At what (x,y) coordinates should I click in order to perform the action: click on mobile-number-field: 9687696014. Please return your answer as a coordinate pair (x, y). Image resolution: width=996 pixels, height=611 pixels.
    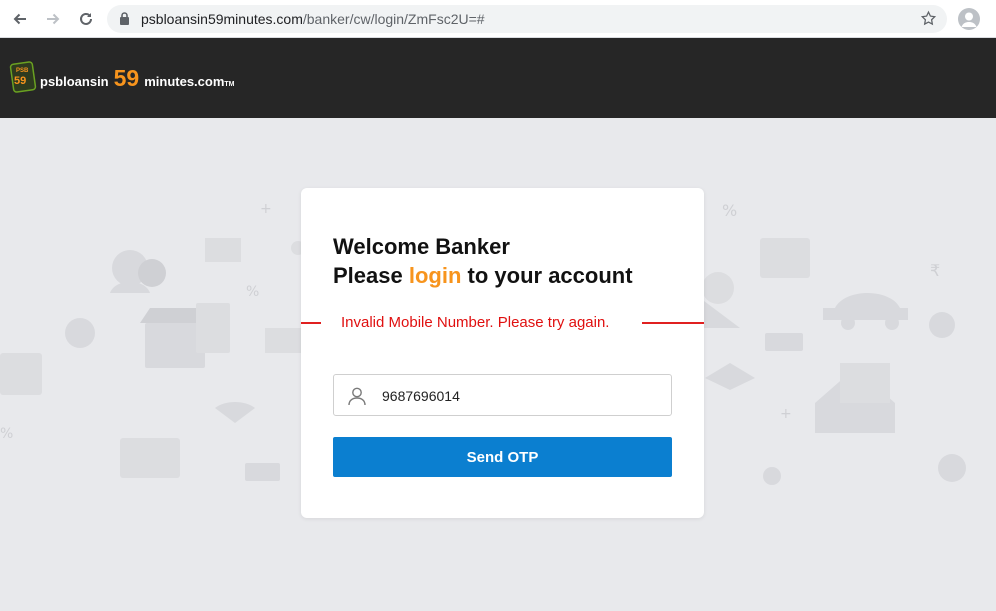
    Looking at the image, I should click on (502, 395).